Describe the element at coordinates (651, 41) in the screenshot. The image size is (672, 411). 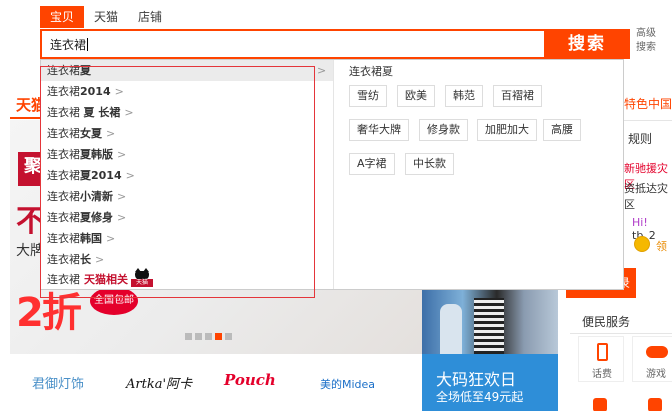
I see `advanced-search-link: 高级 搜索` at that location.